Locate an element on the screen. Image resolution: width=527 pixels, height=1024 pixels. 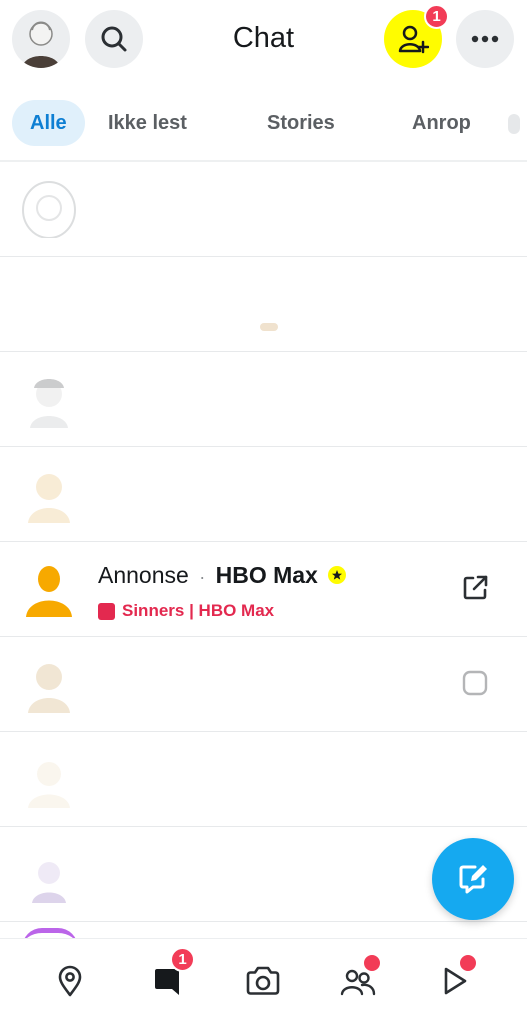
tab-alle: Alle is located at coordinates (48, 123).